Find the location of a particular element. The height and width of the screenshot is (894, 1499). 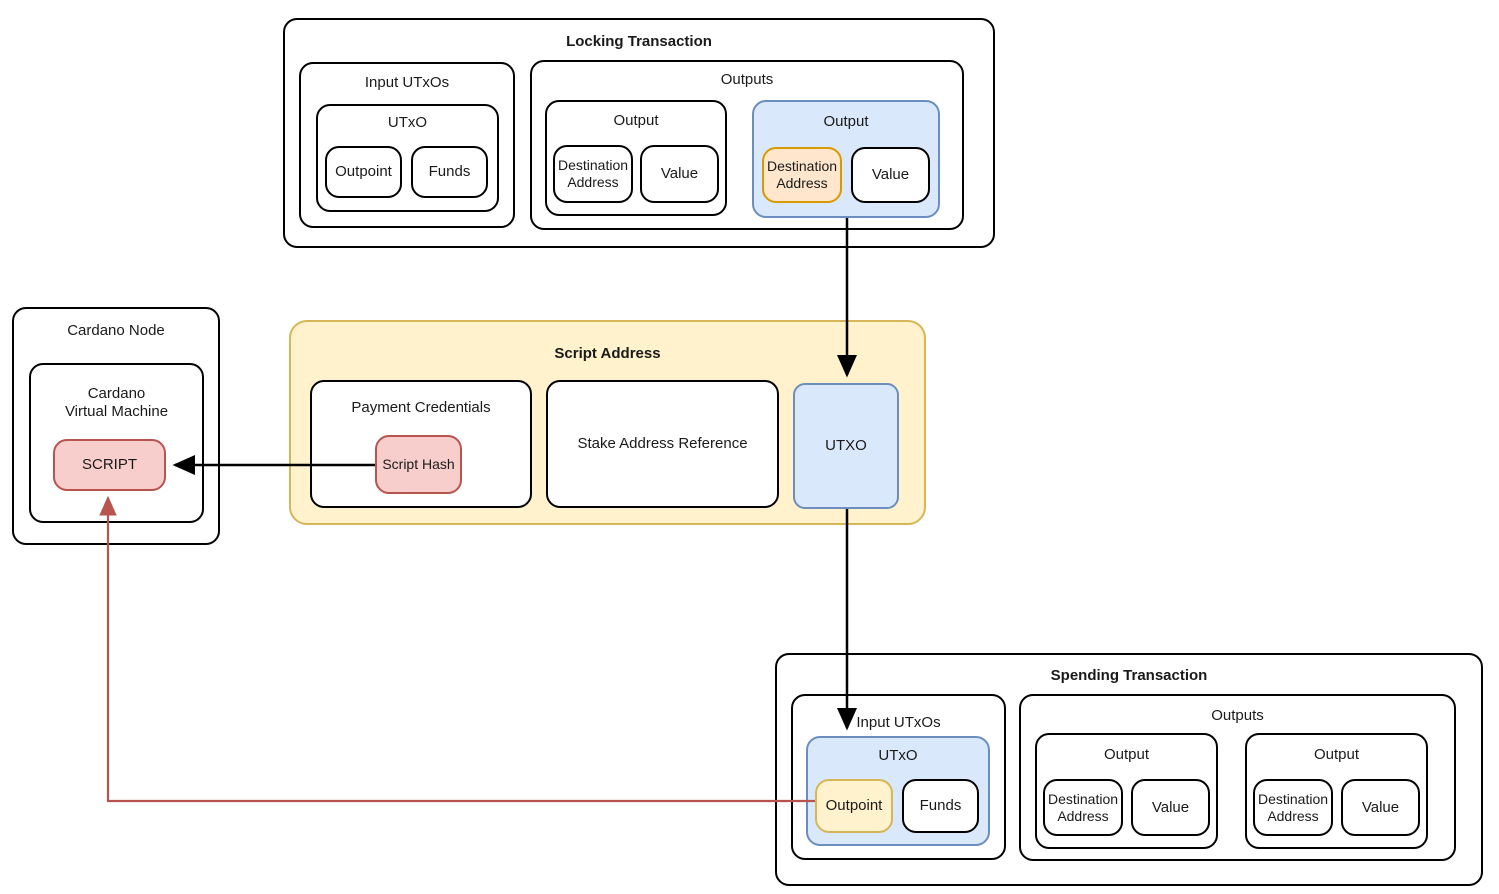

payment-credentials-label: Payment Credentials is located at coordinates (421, 407).